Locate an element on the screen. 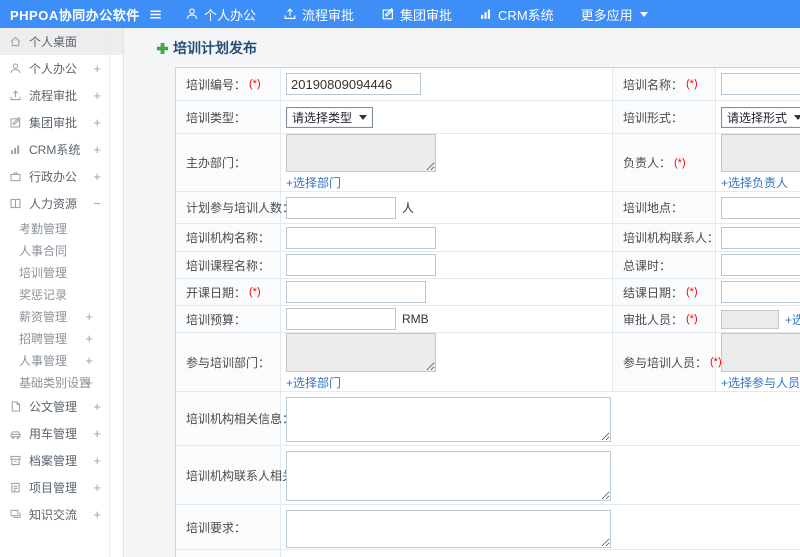 This screenshot has width=800, height=557. page-title: 培训计划发布 is located at coordinates (478, 48).